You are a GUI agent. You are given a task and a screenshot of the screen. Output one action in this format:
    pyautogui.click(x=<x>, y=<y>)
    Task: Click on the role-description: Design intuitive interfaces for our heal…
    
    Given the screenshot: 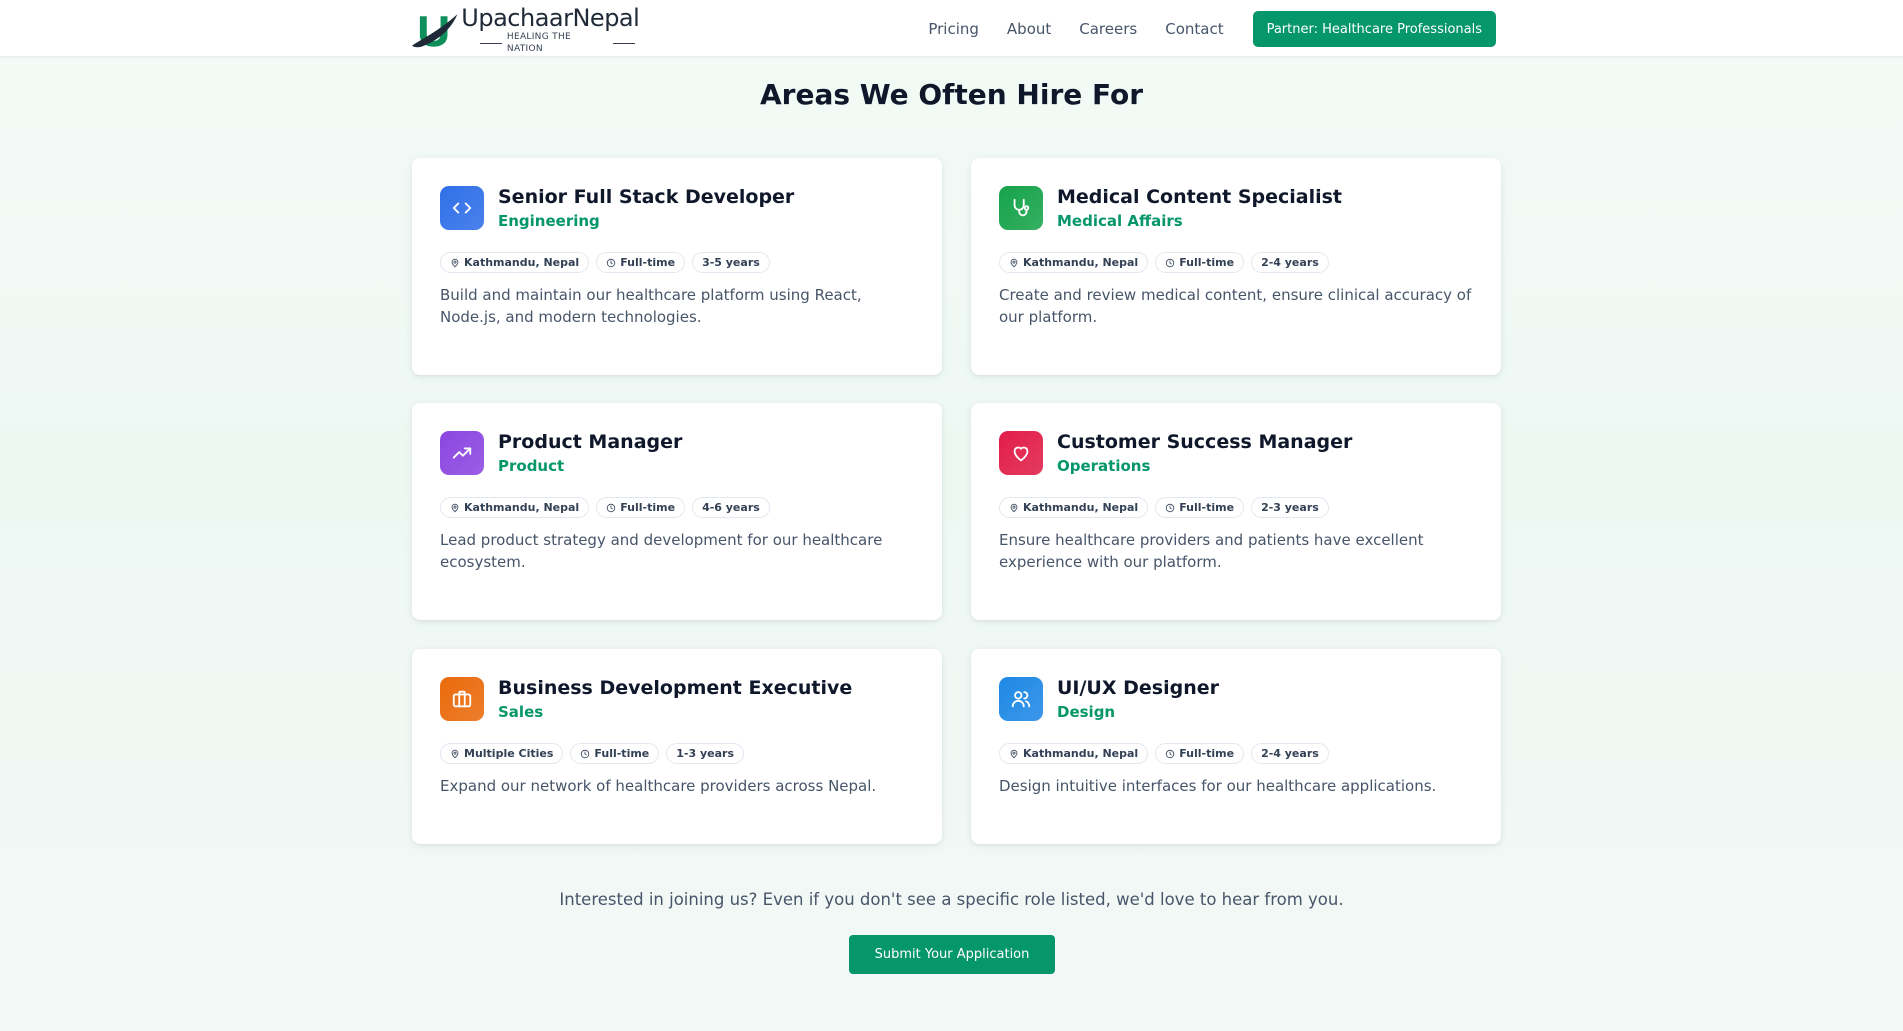 What is the action you would take?
    pyautogui.click(x=1218, y=786)
    